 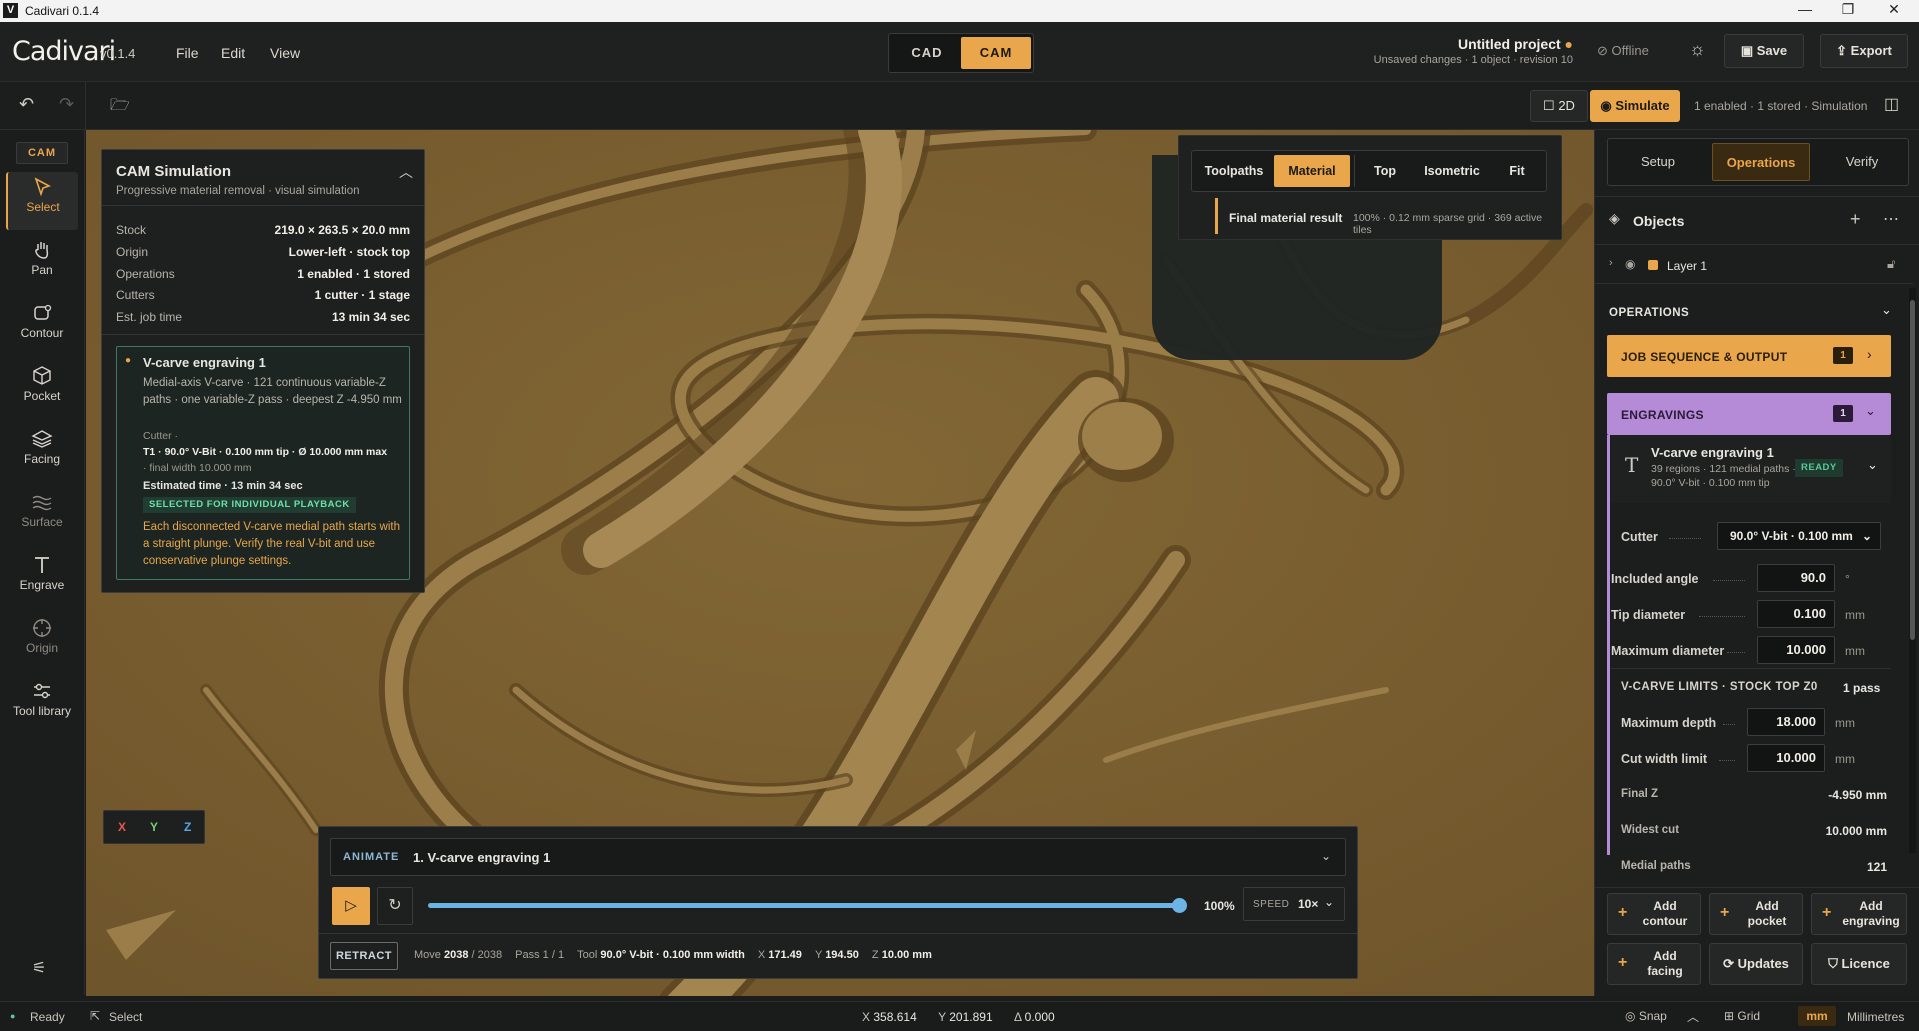 What do you see at coordinates (118, 53) in the screenshot?
I see `app-version: v0.1.4` at bounding box center [118, 53].